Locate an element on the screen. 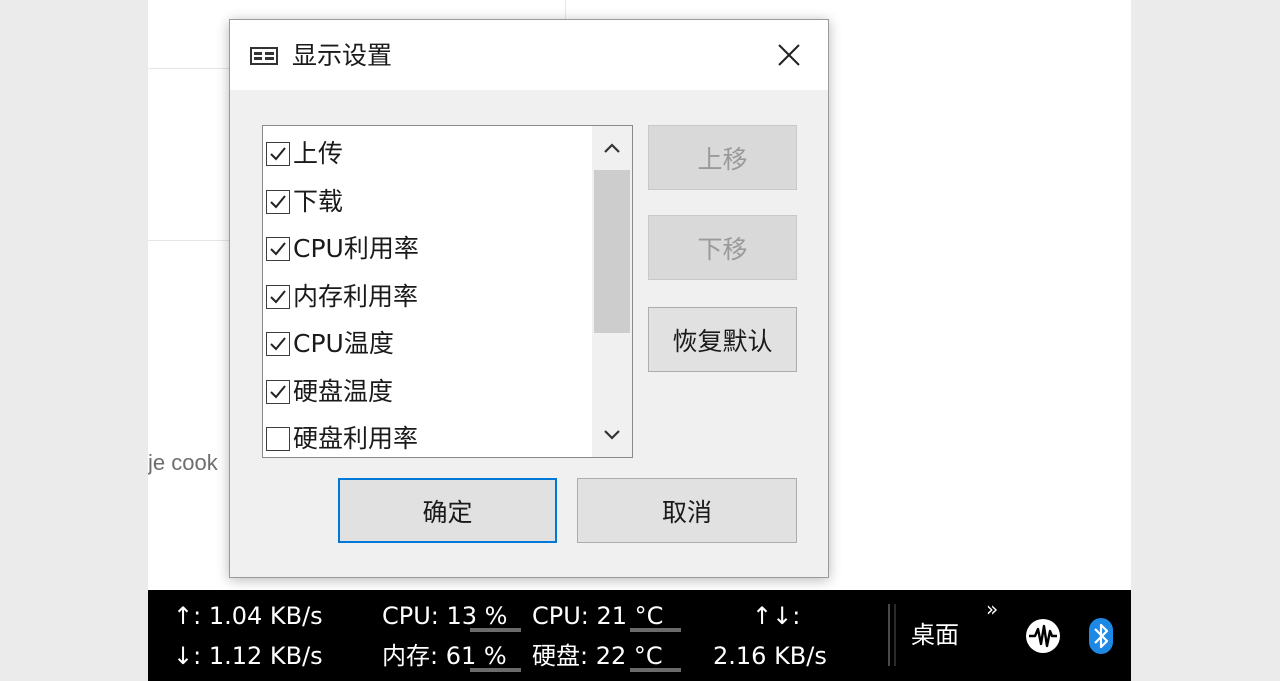 The width and height of the screenshot is (1280, 681). ok-button: 确定 is located at coordinates (447, 510).